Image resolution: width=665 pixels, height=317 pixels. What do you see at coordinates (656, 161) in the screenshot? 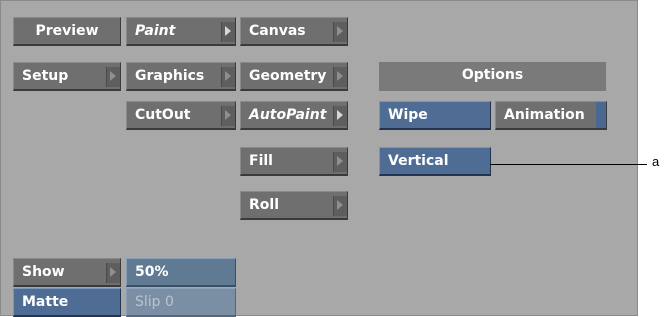
I see `callout-label: a` at bounding box center [656, 161].